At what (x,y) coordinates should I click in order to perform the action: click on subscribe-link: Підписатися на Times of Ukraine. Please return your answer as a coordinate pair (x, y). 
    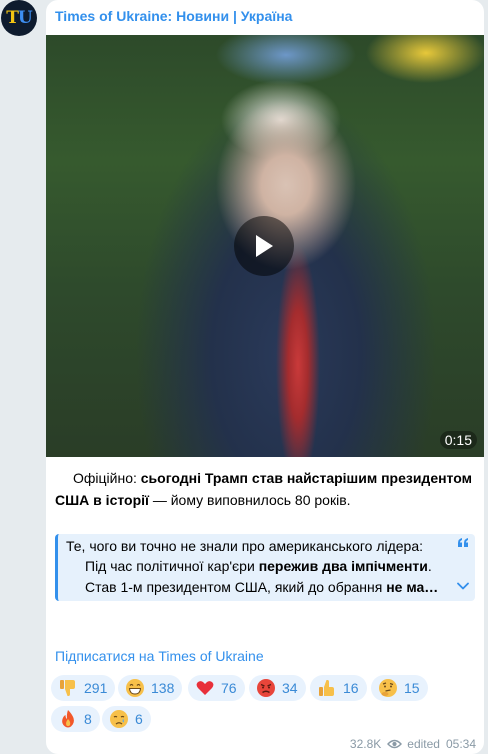
    Looking at the image, I should click on (159, 656).